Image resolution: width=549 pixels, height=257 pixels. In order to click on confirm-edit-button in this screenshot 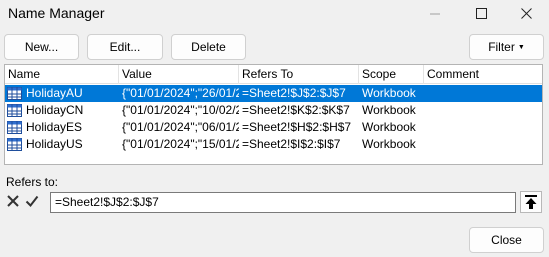, I will do `click(32, 201)`.